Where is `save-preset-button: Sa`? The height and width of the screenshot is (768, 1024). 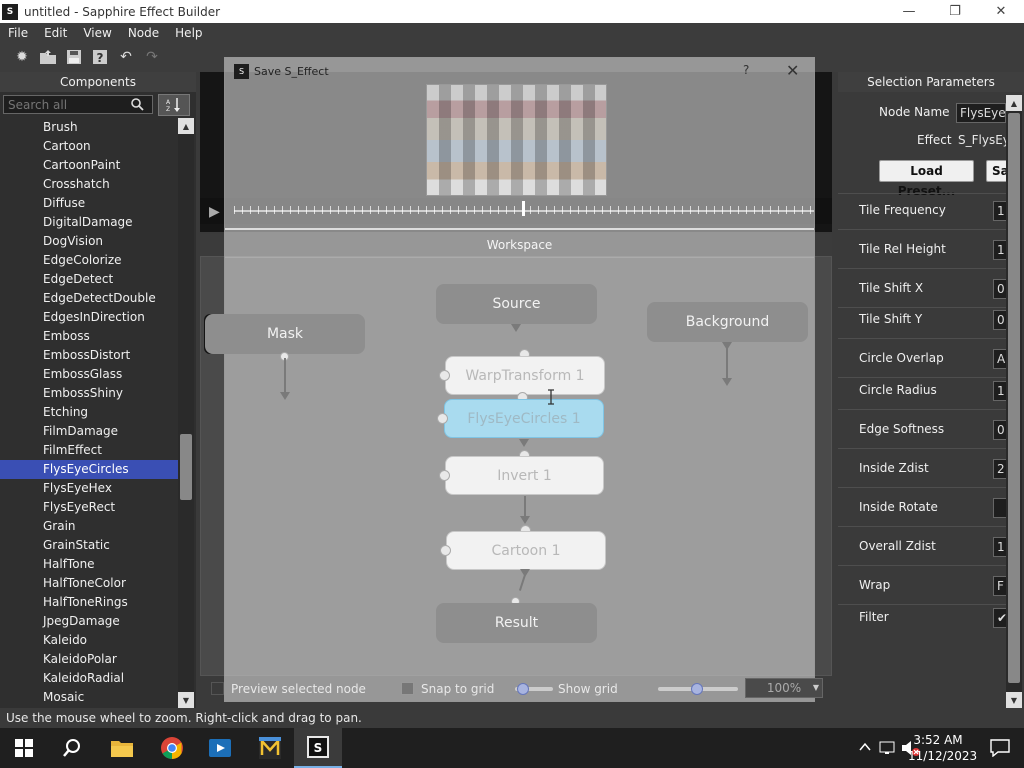 save-preset-button: Sa is located at coordinates (997, 171).